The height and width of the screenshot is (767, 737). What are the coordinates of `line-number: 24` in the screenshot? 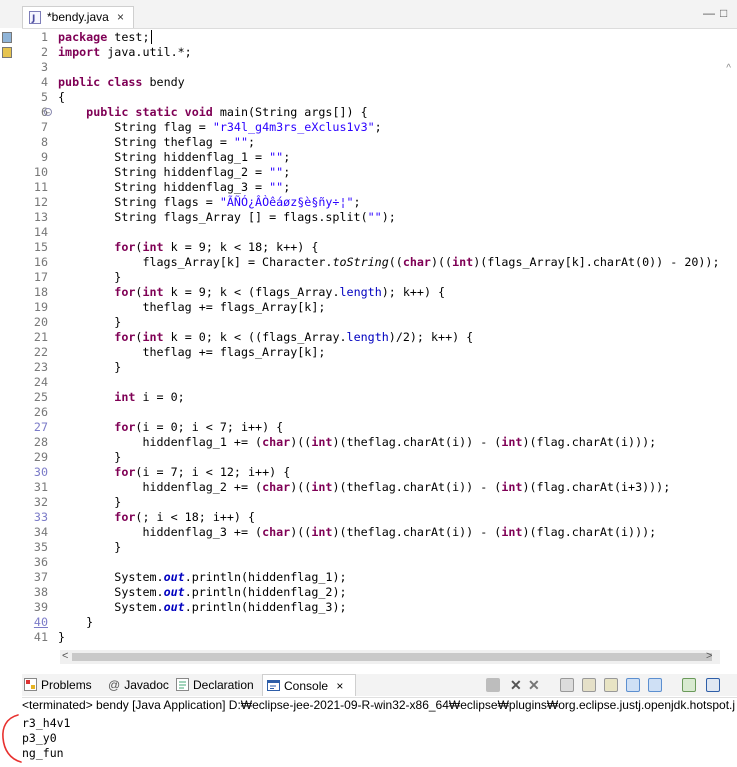 It's located at (40, 382).